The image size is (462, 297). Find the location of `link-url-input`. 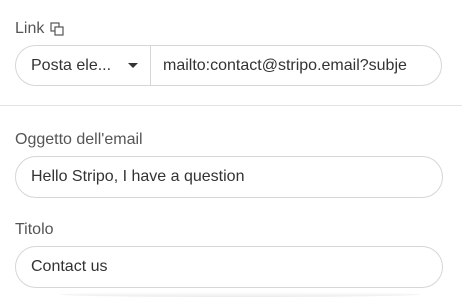

link-url-input is located at coordinates (296, 65).